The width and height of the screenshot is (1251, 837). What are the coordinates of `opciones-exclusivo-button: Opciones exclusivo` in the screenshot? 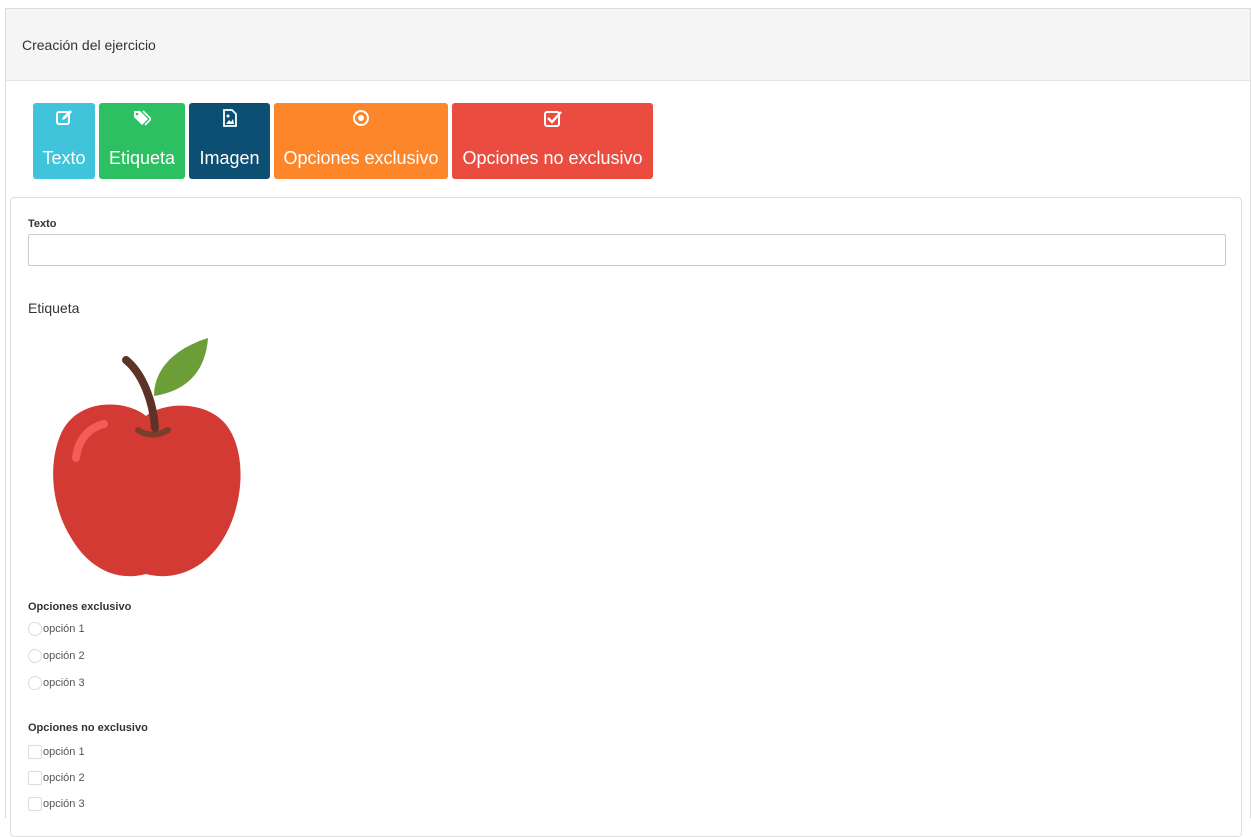 It's located at (361, 141).